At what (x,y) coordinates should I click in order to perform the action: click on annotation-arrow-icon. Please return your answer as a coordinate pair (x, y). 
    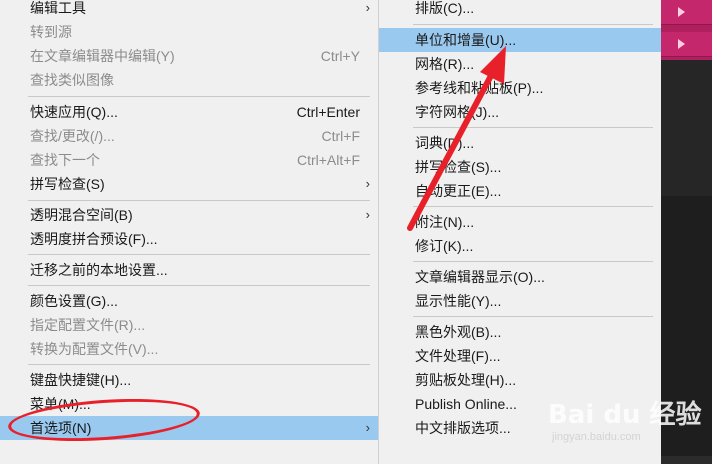
    Looking at the image, I should click on (456, 138).